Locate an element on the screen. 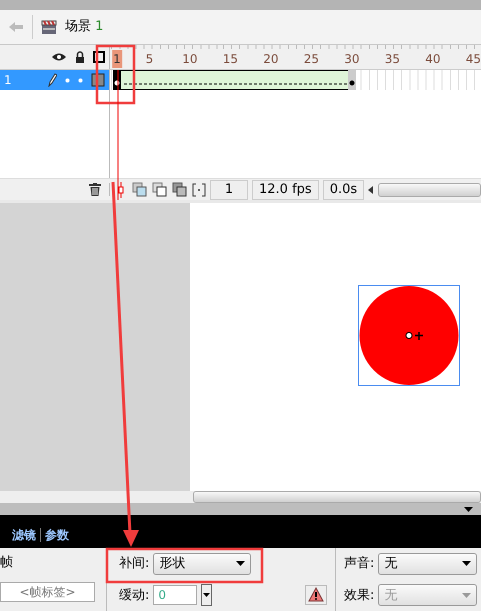 The width and height of the screenshot is (481, 611). frame-heading: 帧 is located at coordinates (7, 563).